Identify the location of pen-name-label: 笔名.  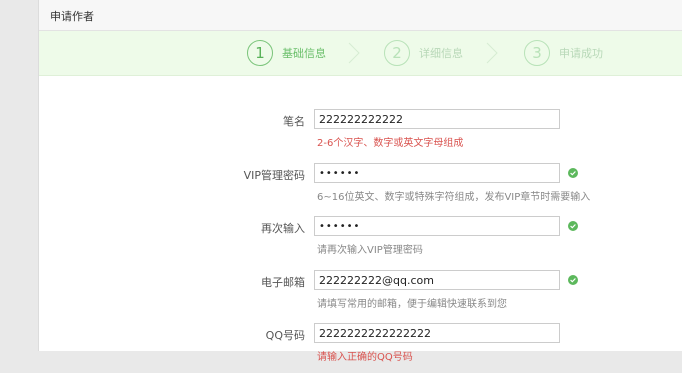
(294, 121).